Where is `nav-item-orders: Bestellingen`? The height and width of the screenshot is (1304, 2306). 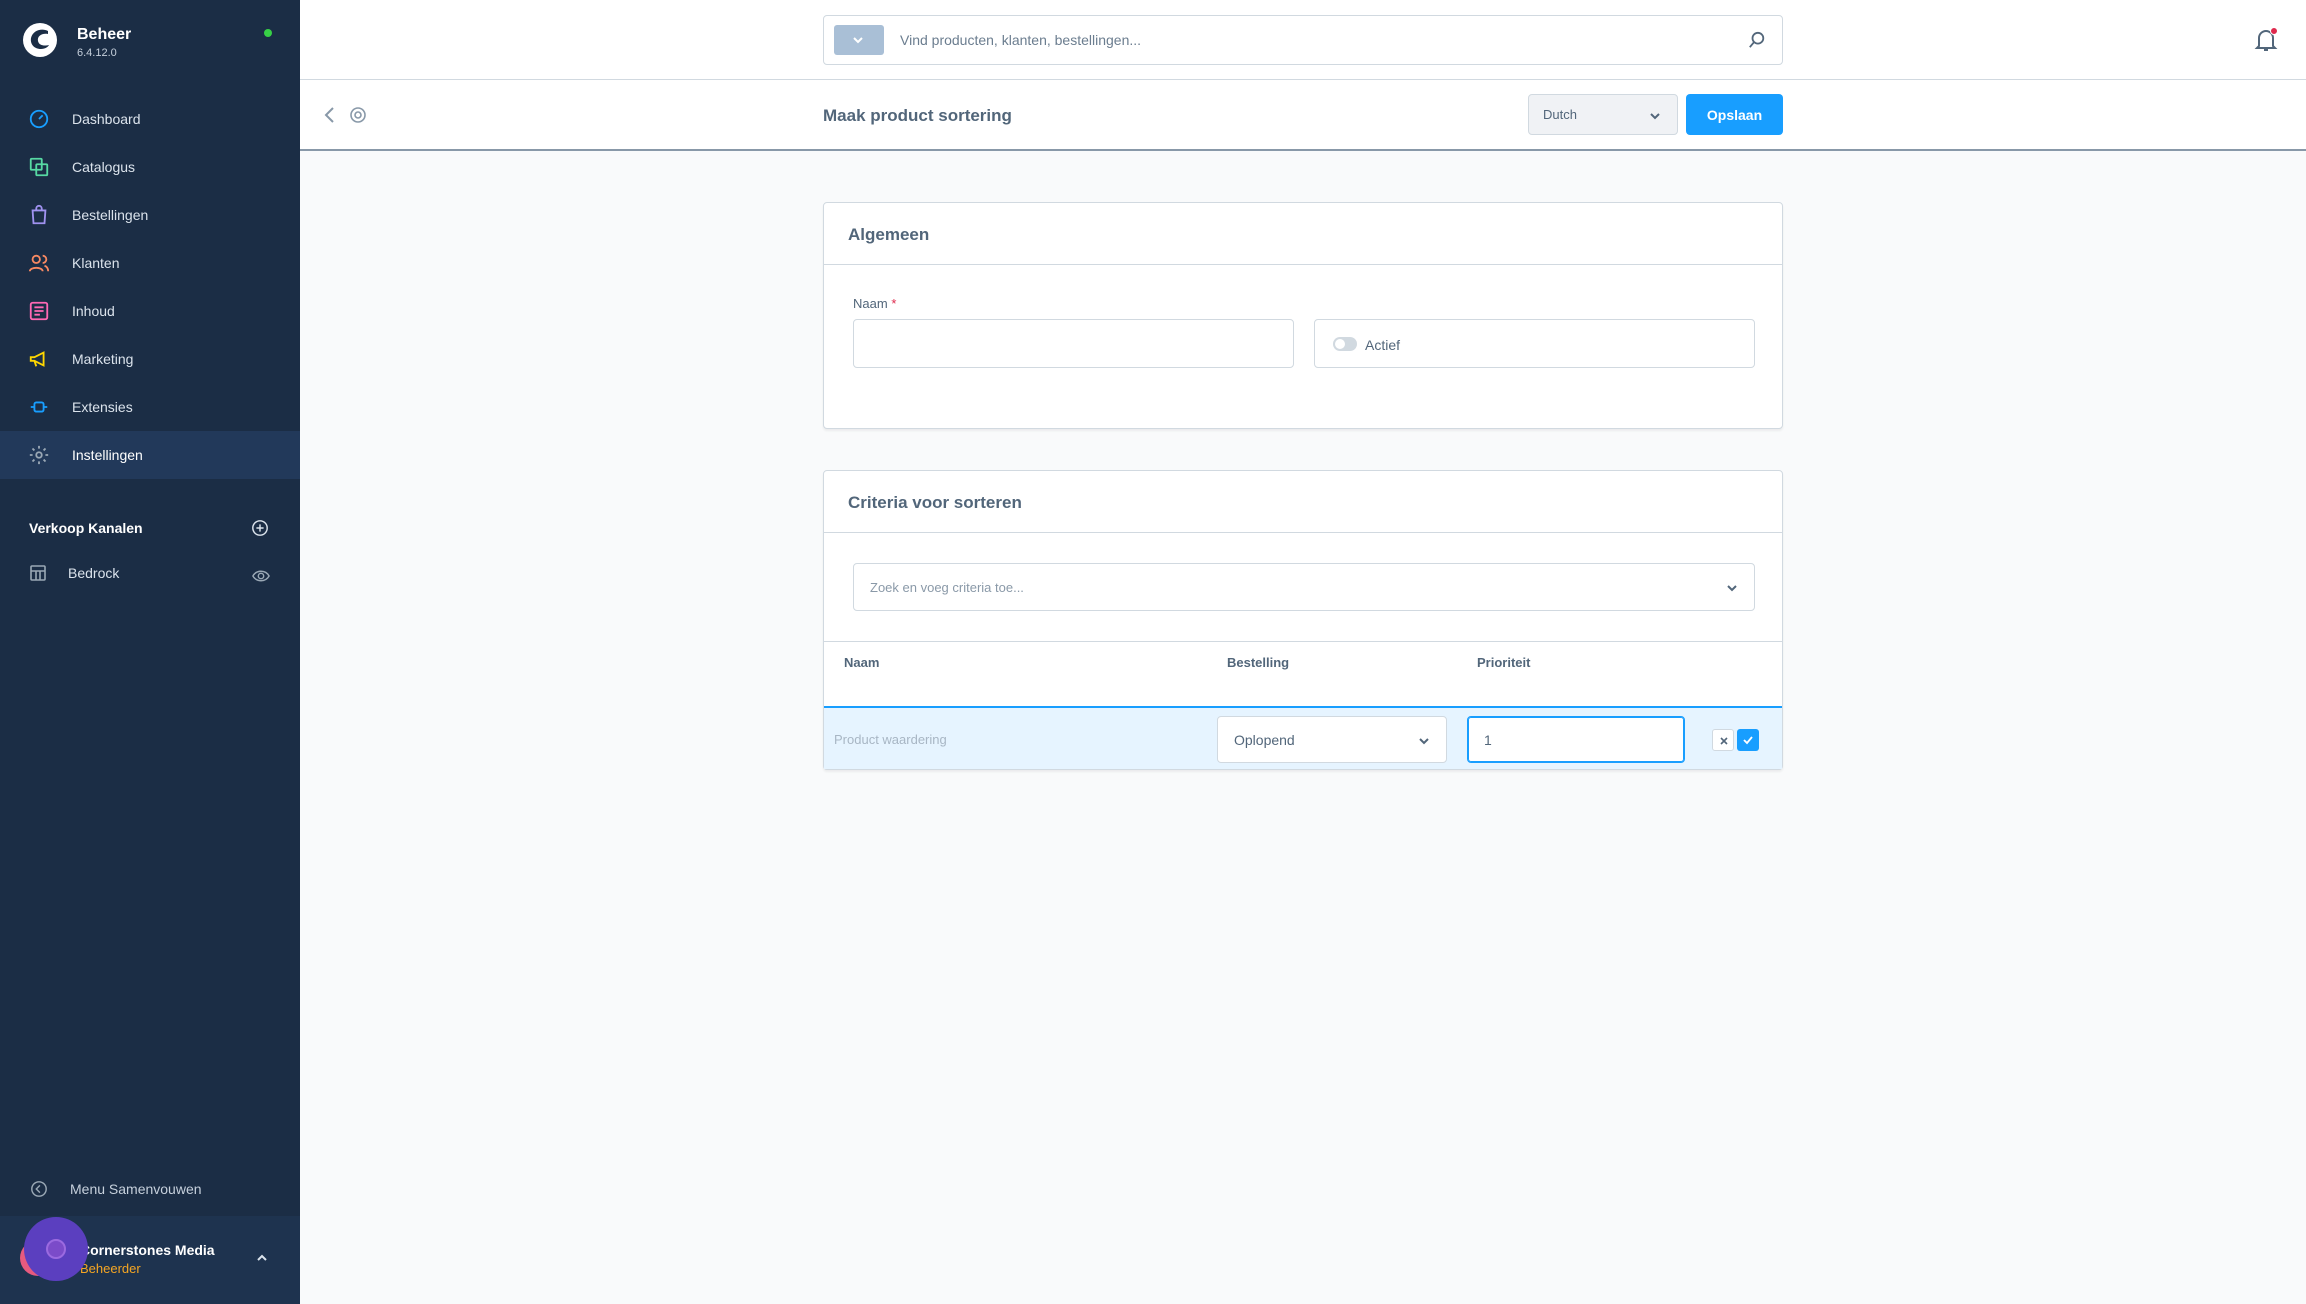
nav-item-orders: Bestellingen is located at coordinates (150, 215).